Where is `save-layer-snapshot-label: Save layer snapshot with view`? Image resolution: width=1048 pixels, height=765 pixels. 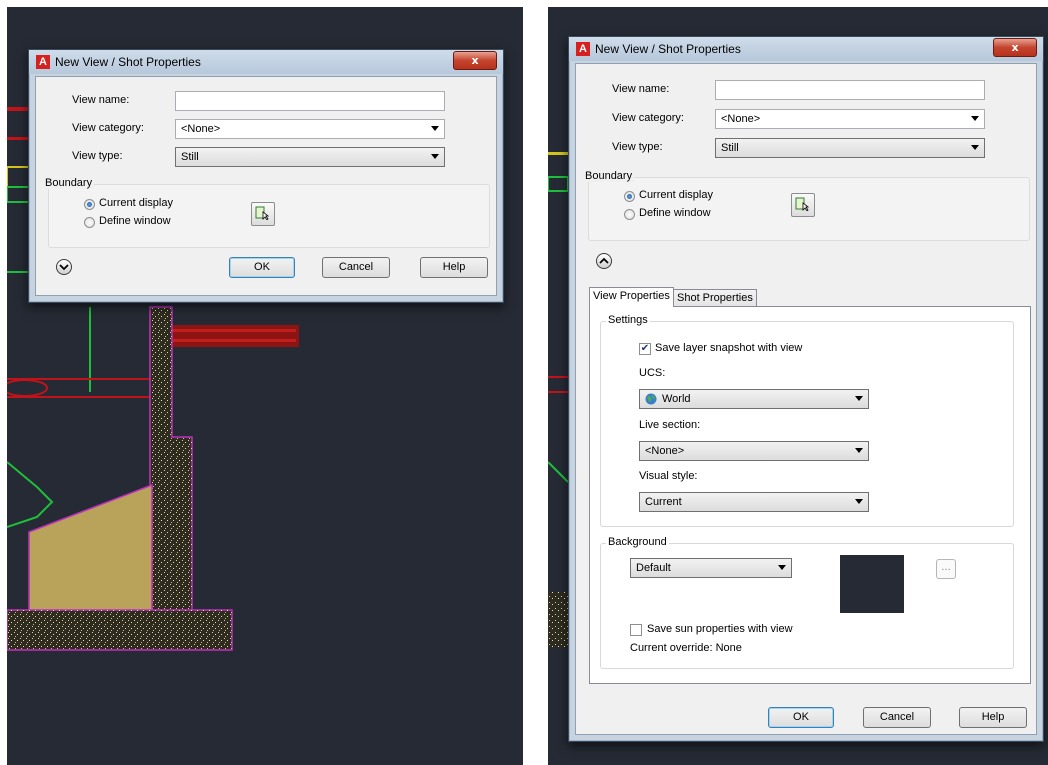
save-layer-snapshot-label: Save layer snapshot with view is located at coordinates (729, 348).